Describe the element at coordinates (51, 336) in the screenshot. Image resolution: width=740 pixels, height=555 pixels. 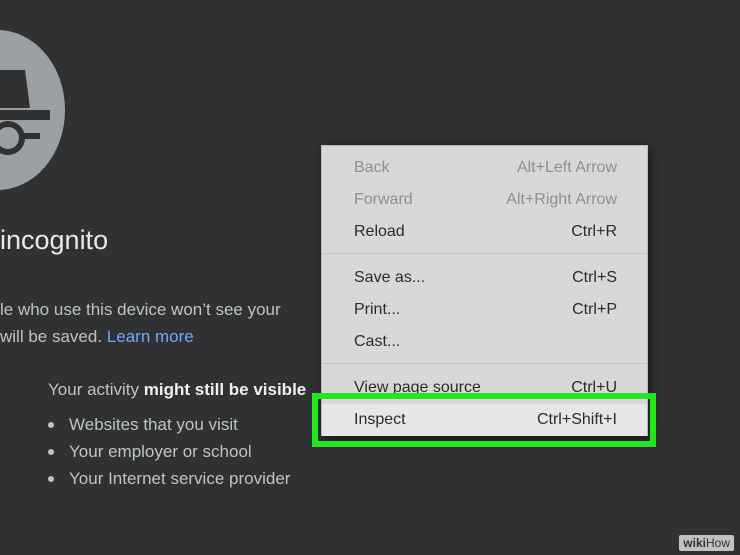
I see `intro-line-2-text: will be saved.` at that location.